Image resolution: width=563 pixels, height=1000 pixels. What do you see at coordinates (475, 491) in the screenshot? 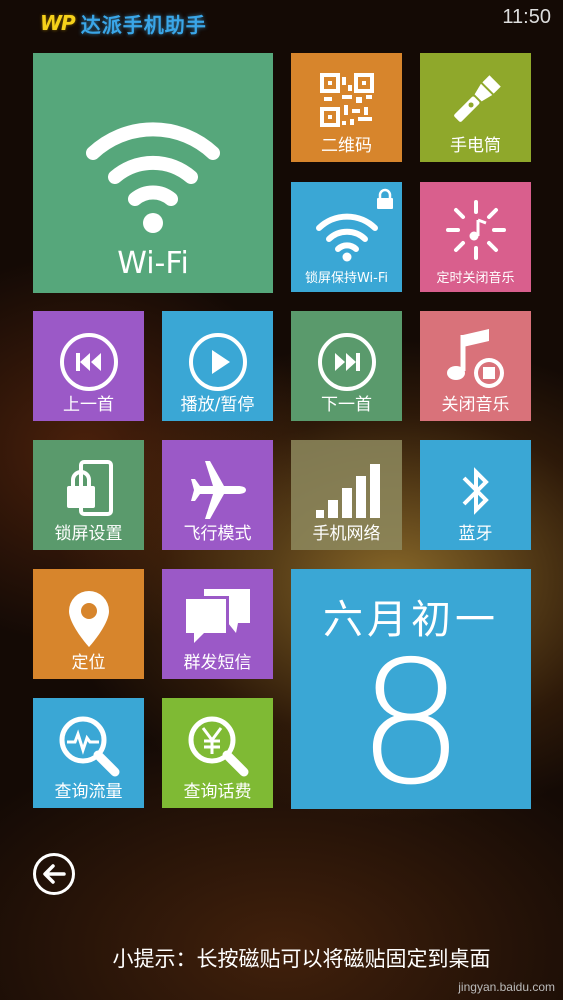
I see `bluetooth-icon` at bounding box center [475, 491].